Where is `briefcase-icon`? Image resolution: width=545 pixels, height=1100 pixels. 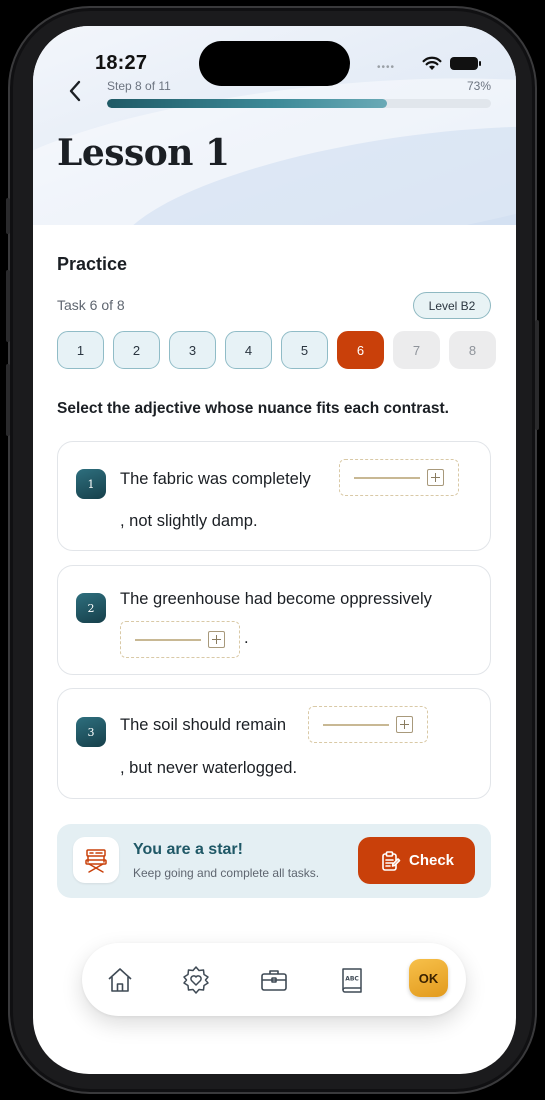
briefcase-icon is located at coordinates (274, 980).